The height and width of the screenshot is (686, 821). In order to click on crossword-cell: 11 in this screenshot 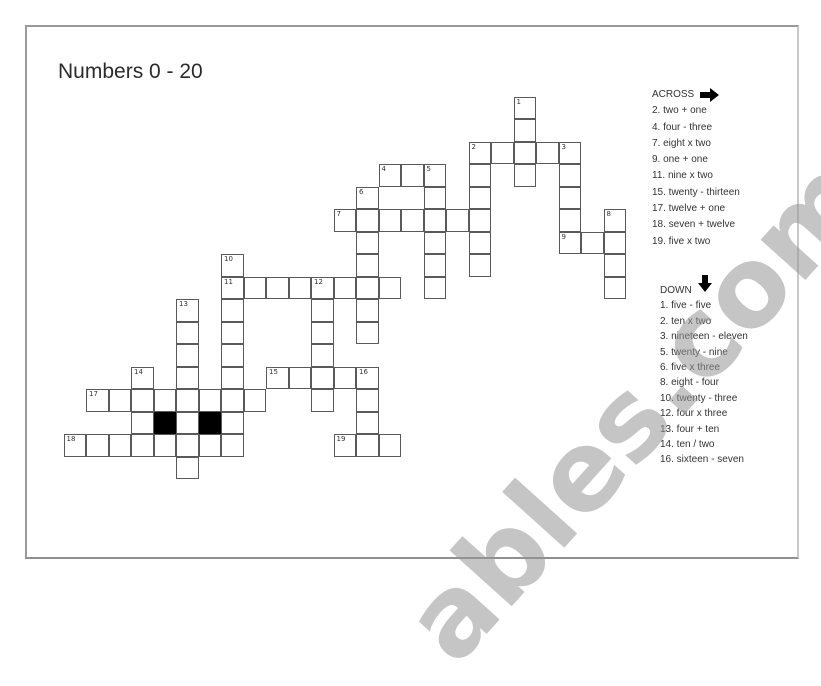, I will do `click(232, 287)`.